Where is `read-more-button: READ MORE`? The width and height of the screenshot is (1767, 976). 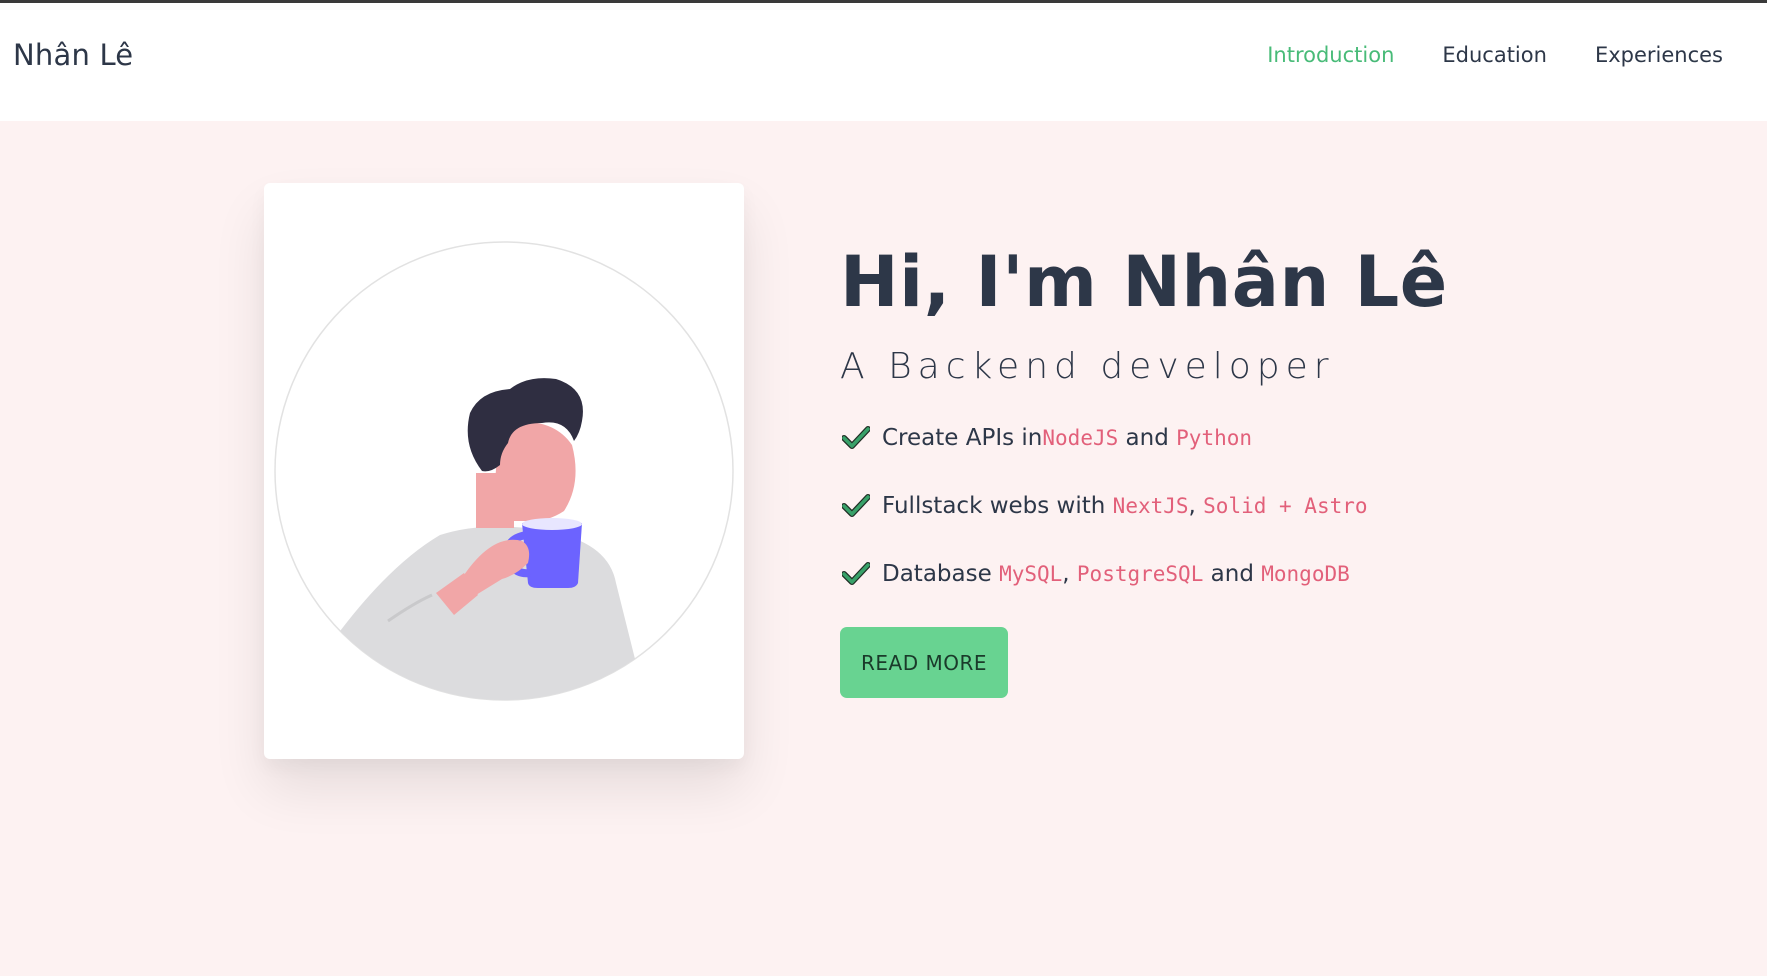 read-more-button: READ MORE is located at coordinates (924, 662).